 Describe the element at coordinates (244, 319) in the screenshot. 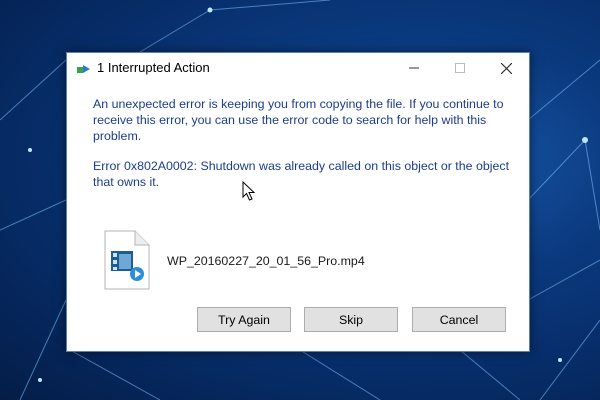

I see `try-again-button: Try Again` at that location.